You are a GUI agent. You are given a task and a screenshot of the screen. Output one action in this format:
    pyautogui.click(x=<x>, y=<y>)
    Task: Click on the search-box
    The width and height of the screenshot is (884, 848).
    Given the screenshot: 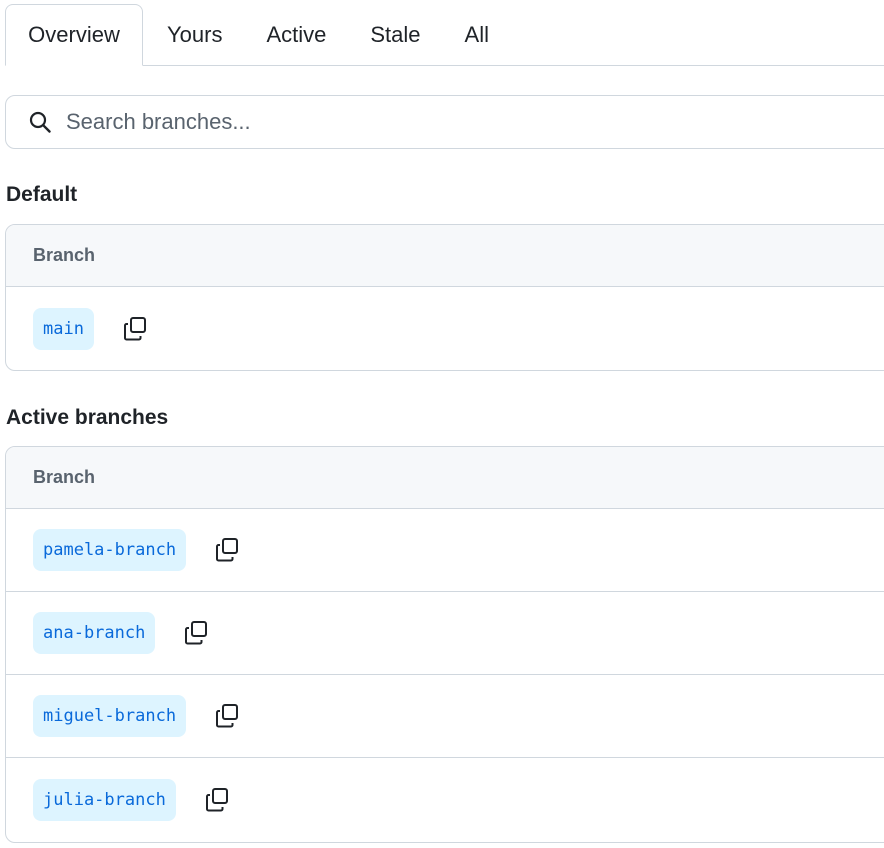 What is the action you would take?
    pyautogui.click(x=444, y=122)
    